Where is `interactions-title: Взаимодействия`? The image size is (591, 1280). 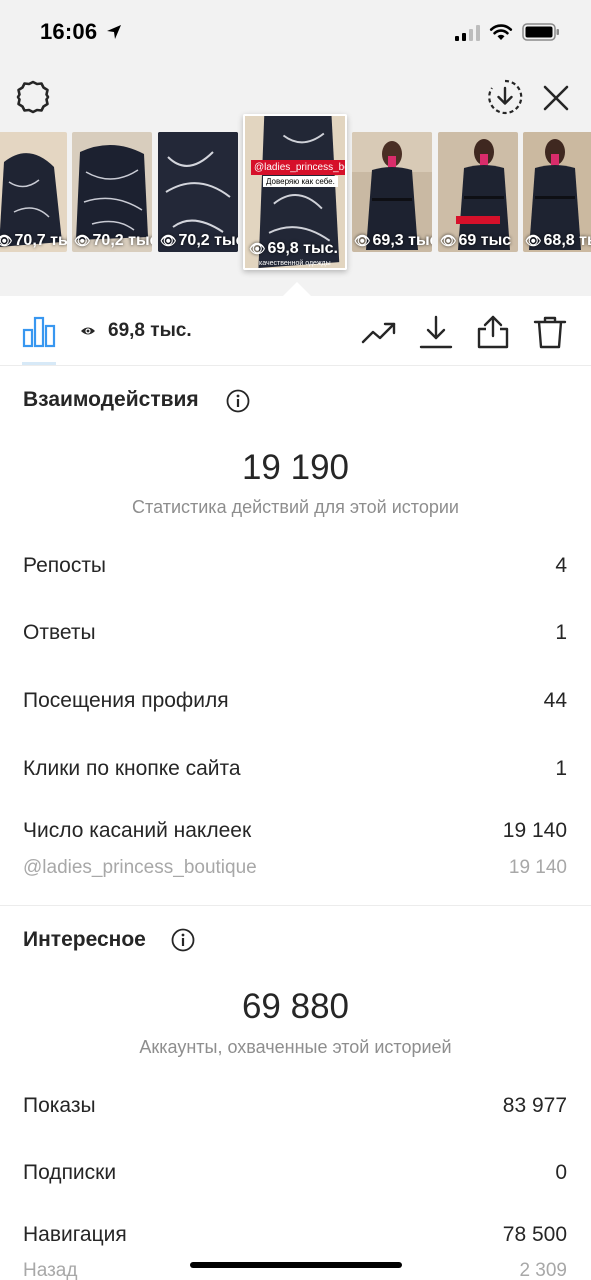 interactions-title: Взаимодействия is located at coordinates (111, 399).